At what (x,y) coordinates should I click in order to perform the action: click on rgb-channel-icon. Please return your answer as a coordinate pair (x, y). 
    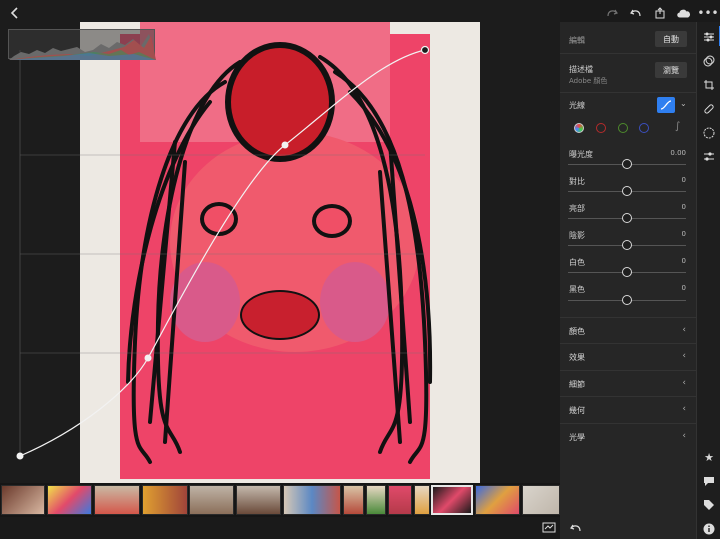
    Looking at the image, I should click on (579, 128).